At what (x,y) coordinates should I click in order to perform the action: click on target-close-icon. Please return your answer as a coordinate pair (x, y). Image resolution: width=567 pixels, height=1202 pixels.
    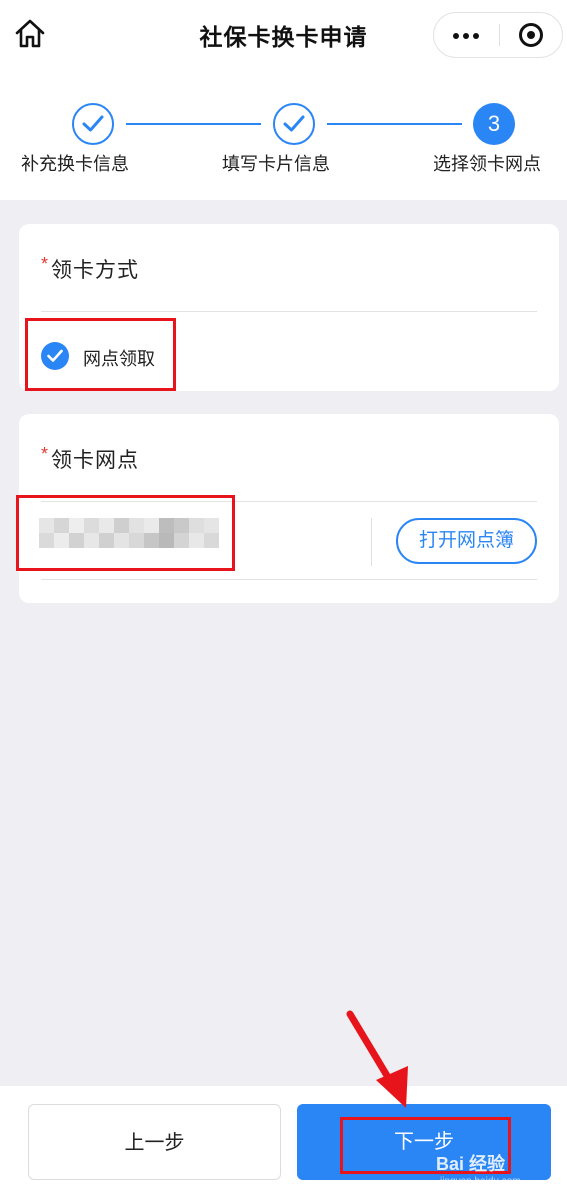
    Looking at the image, I should click on (531, 35).